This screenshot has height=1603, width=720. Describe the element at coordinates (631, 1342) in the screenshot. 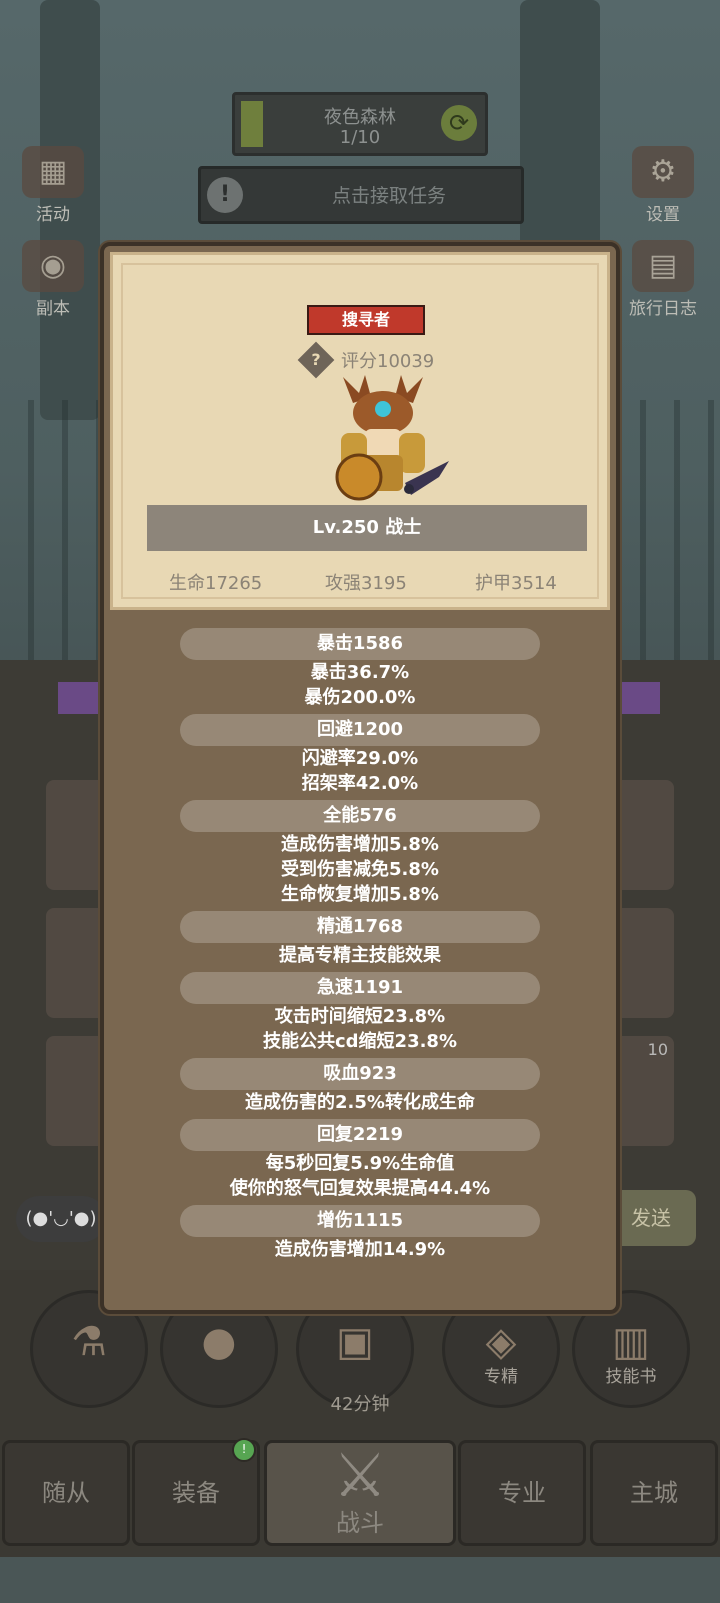

I see `skill-book-icon: ▥` at that location.